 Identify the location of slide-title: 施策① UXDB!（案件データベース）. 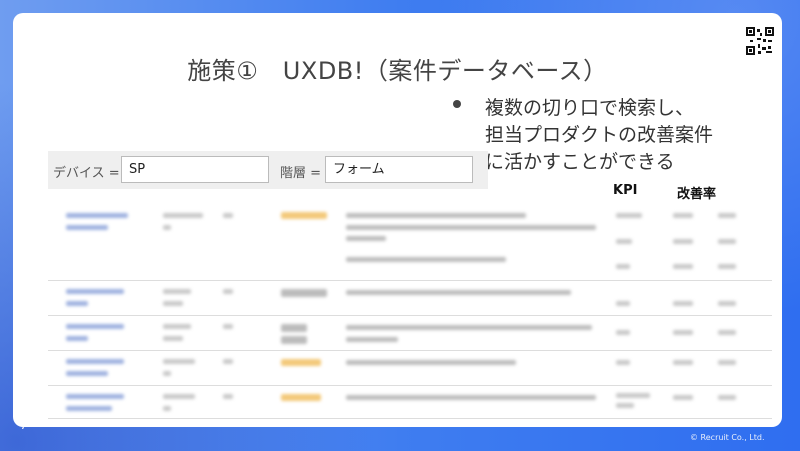
(397, 71).